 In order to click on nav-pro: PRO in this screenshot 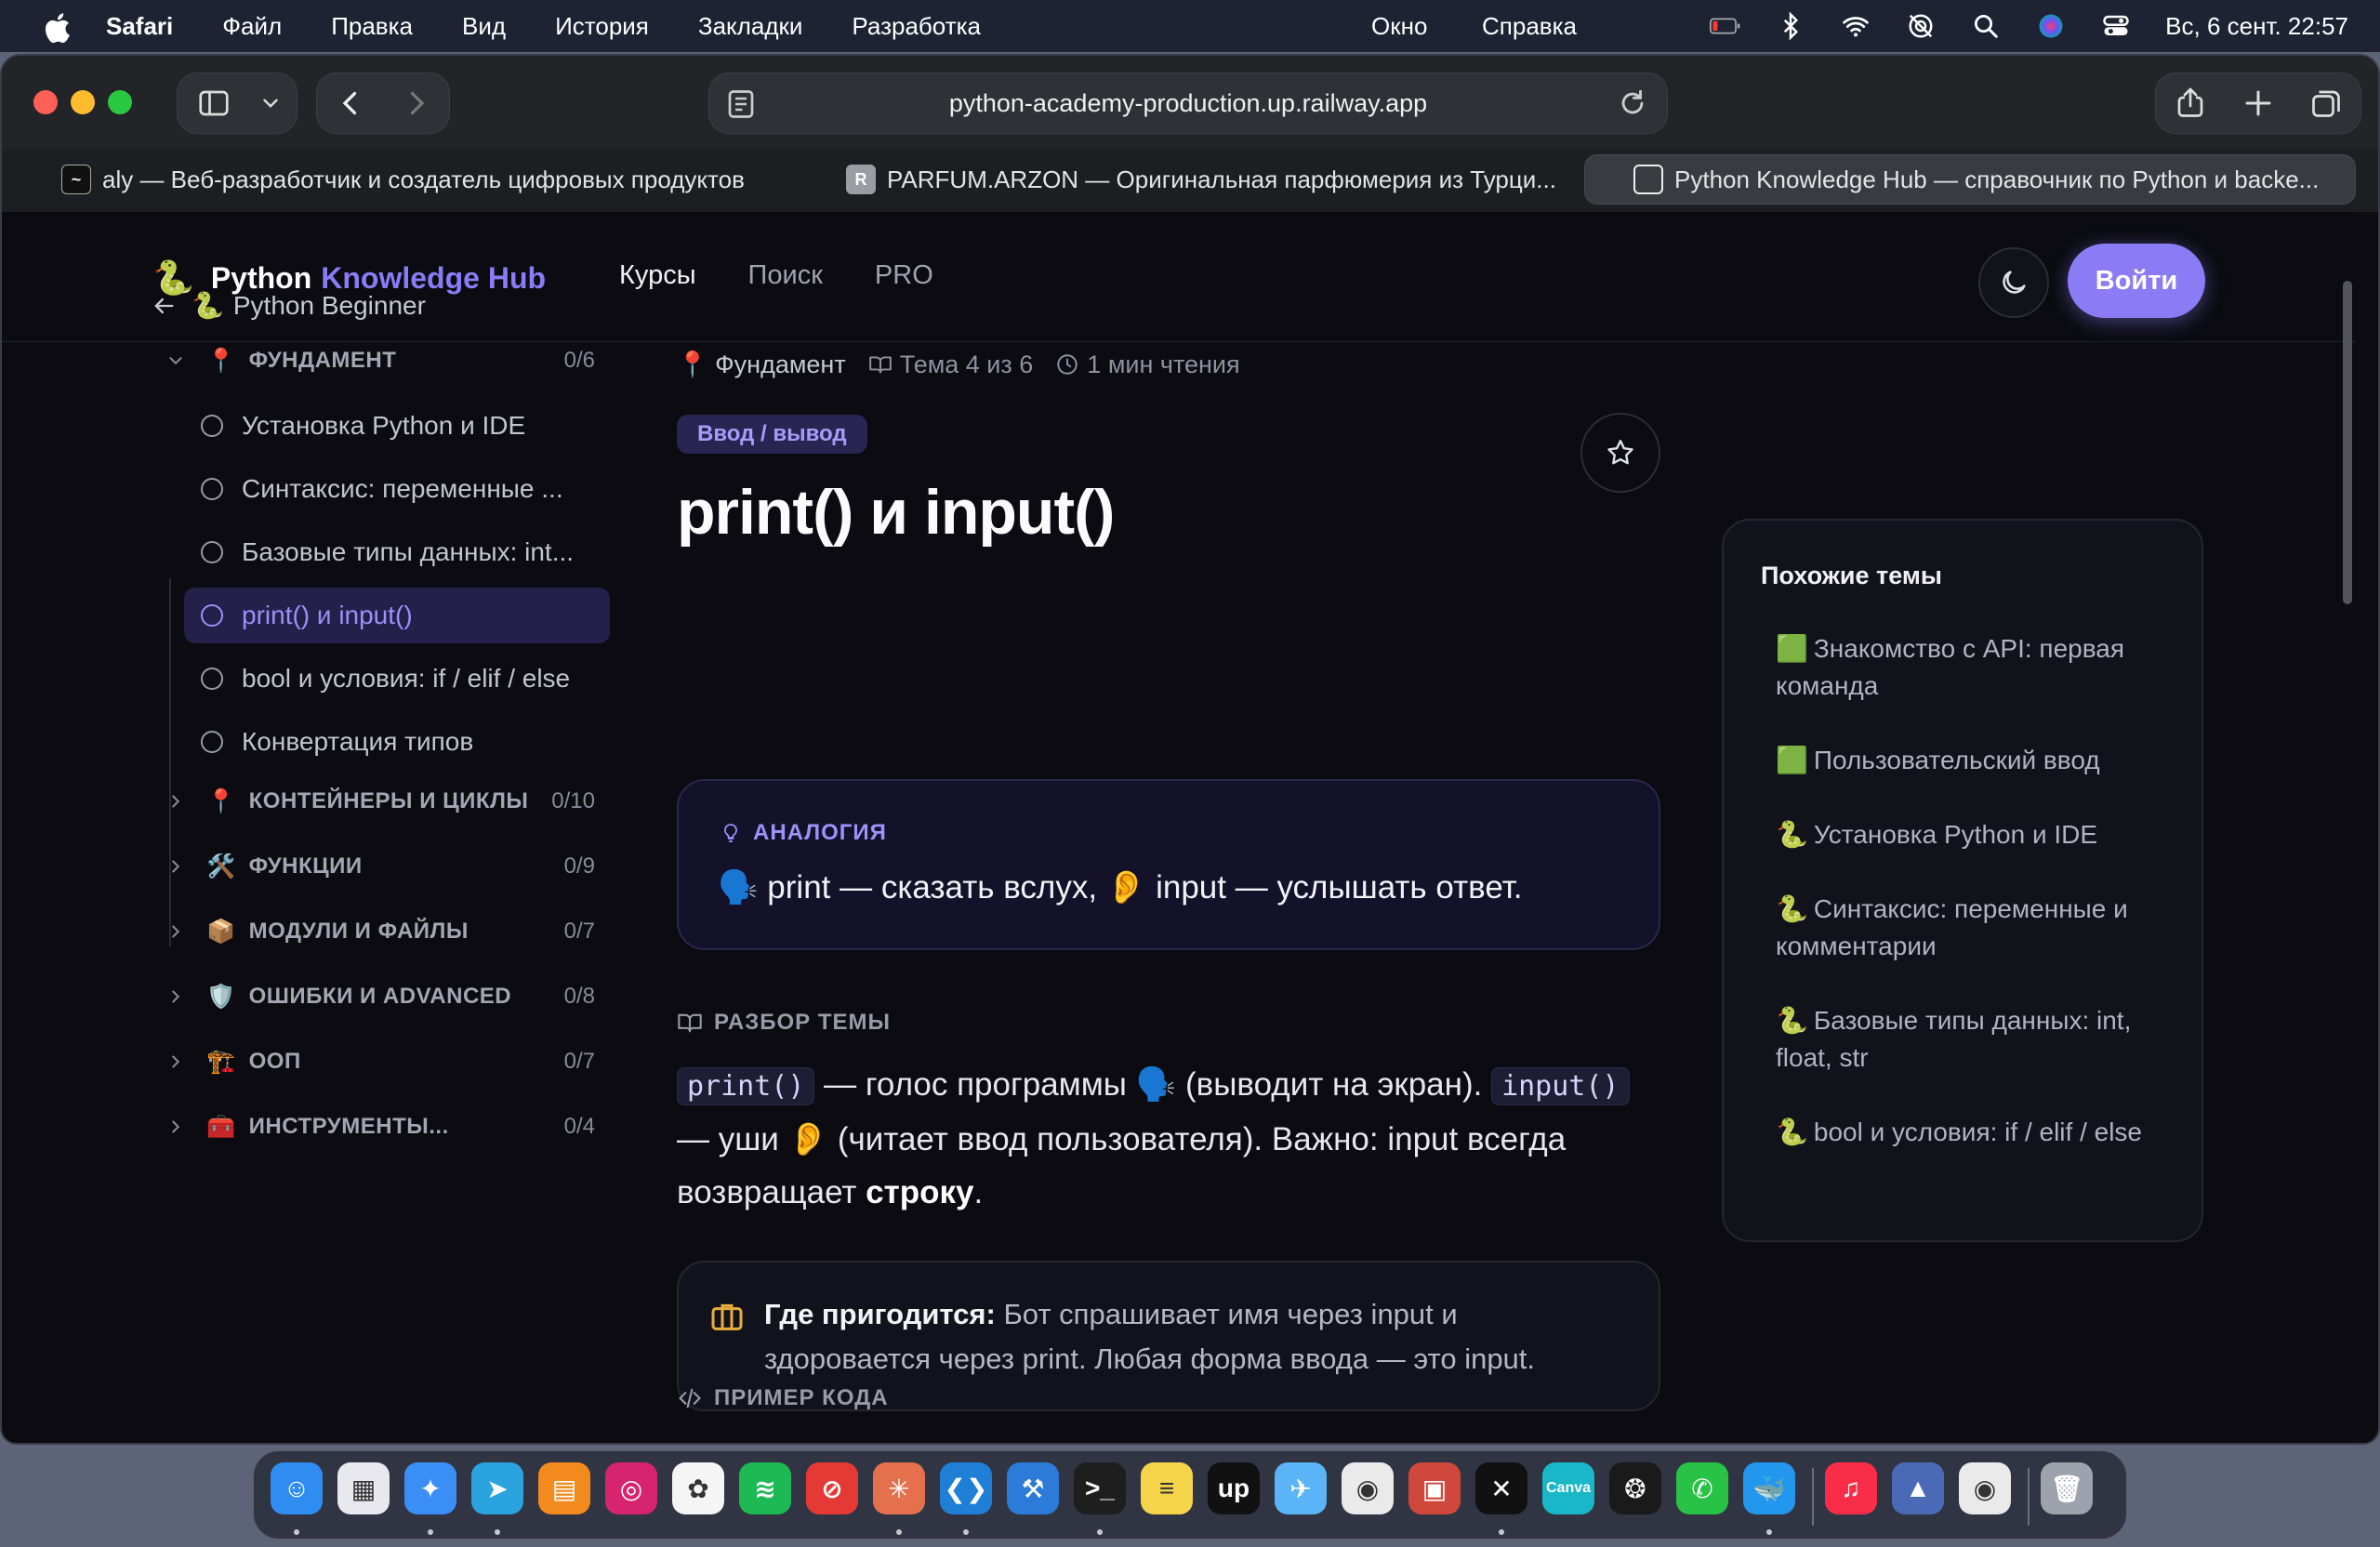, I will do `click(904, 275)`.